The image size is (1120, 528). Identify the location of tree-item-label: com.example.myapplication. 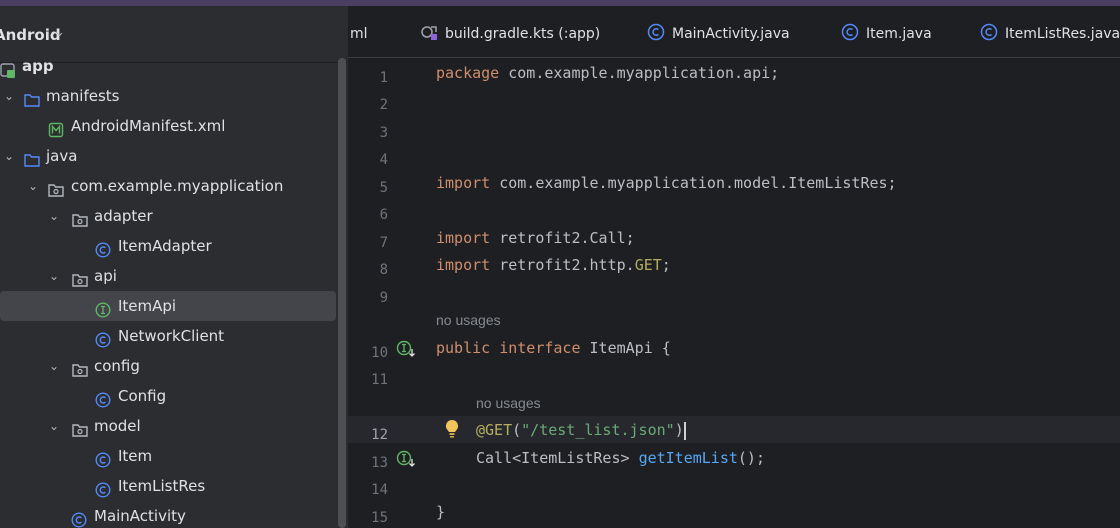
(177, 186).